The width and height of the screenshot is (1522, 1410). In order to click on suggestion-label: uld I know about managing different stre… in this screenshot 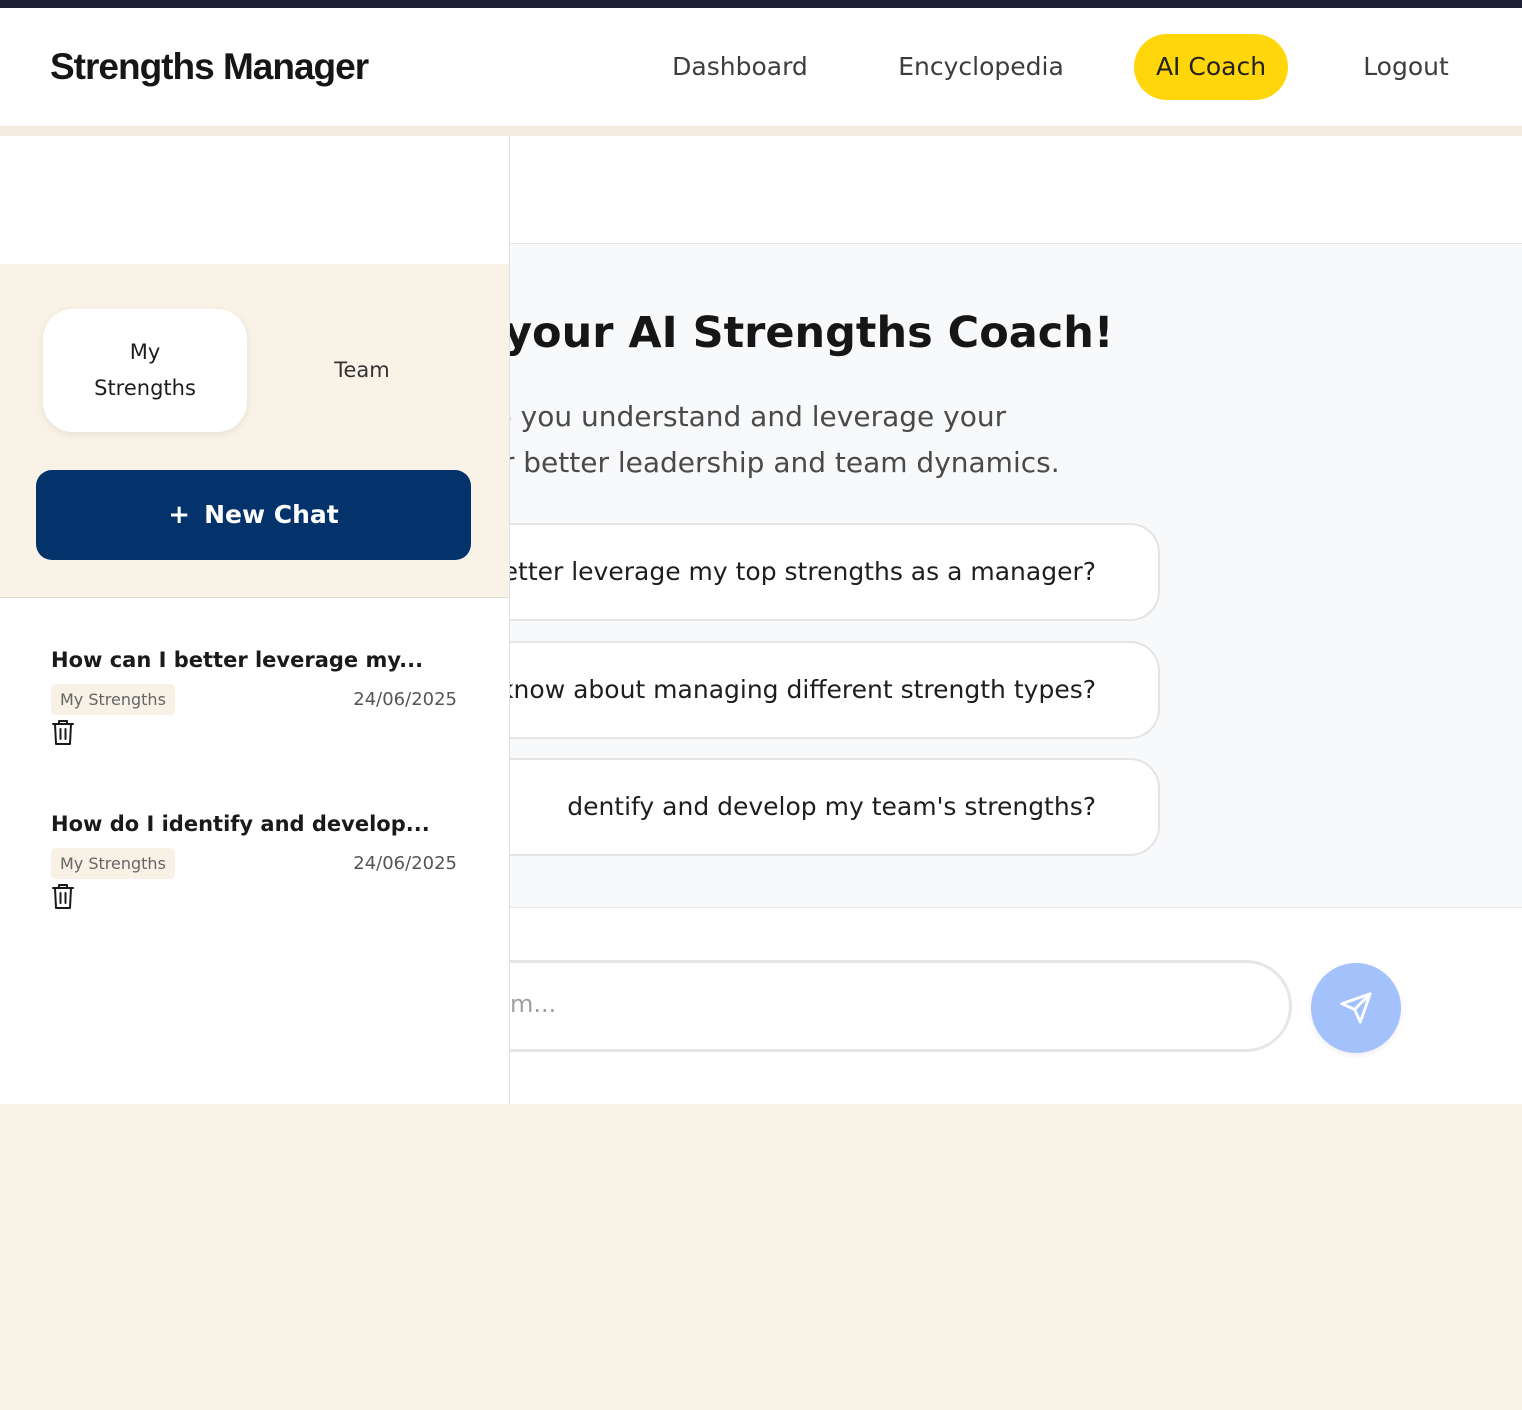, I will do `click(803, 689)`.